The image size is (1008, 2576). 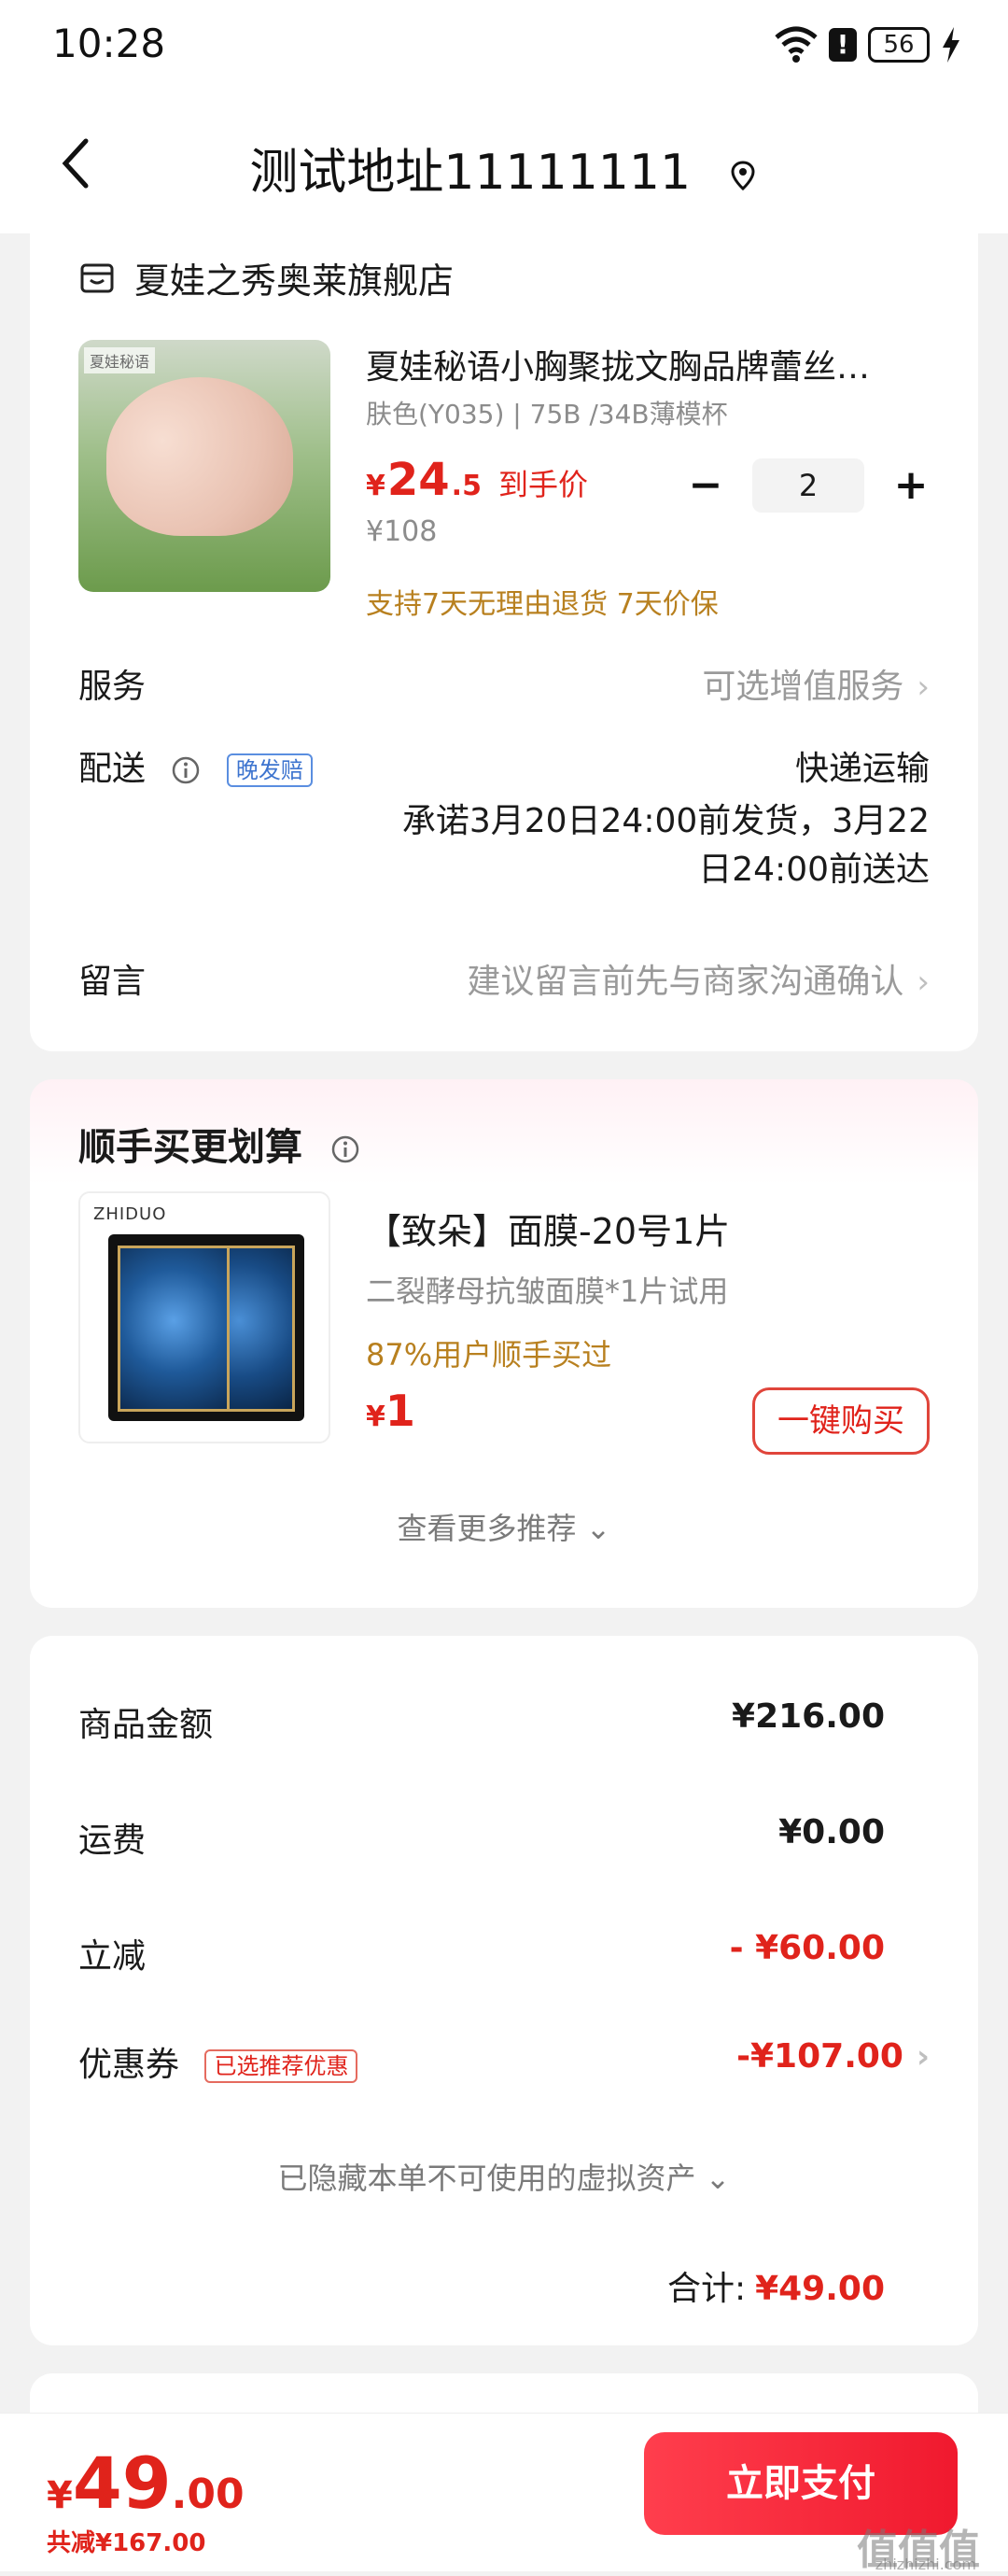 What do you see at coordinates (269, 770) in the screenshot?
I see `late-delivery-badge: 晚发赔` at bounding box center [269, 770].